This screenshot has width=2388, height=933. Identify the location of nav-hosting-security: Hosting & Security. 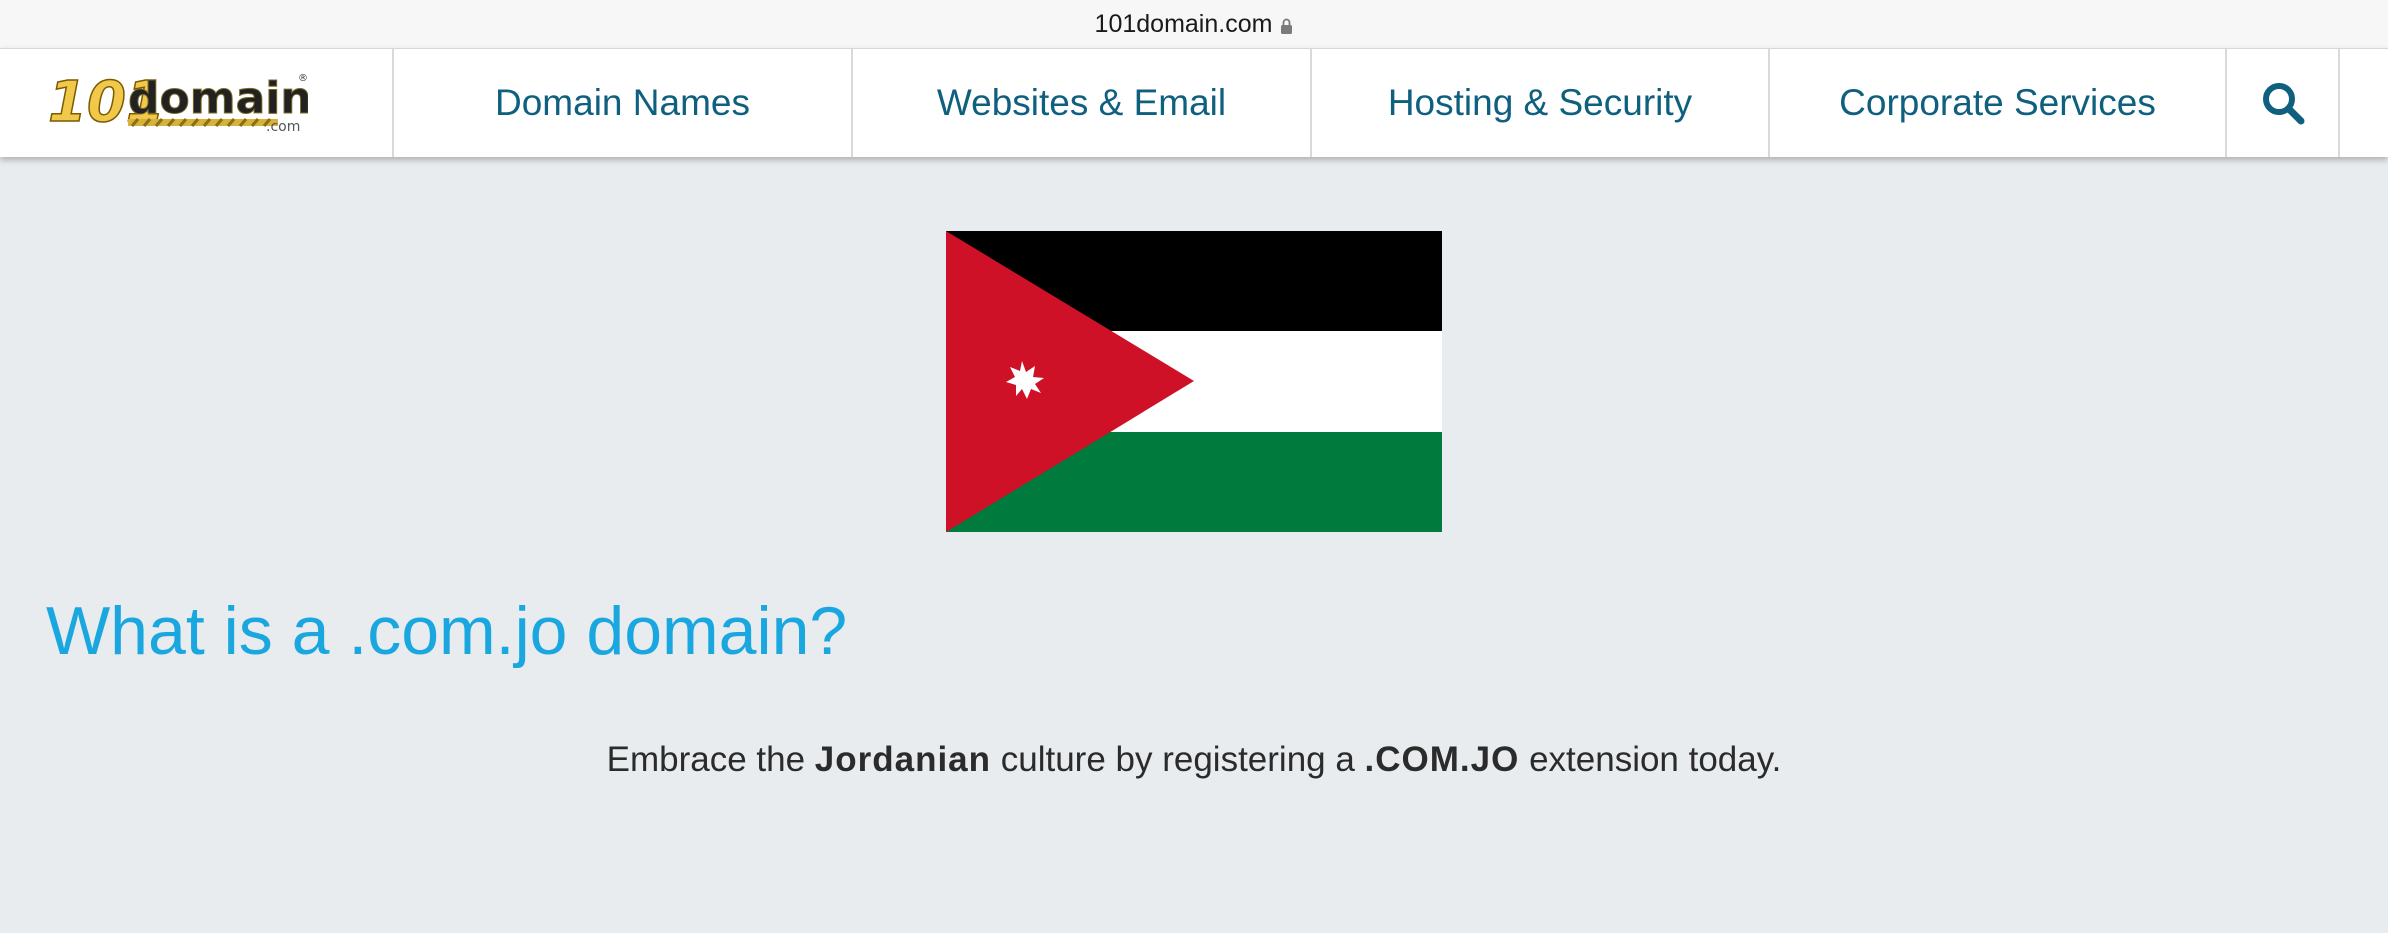
(1539, 103).